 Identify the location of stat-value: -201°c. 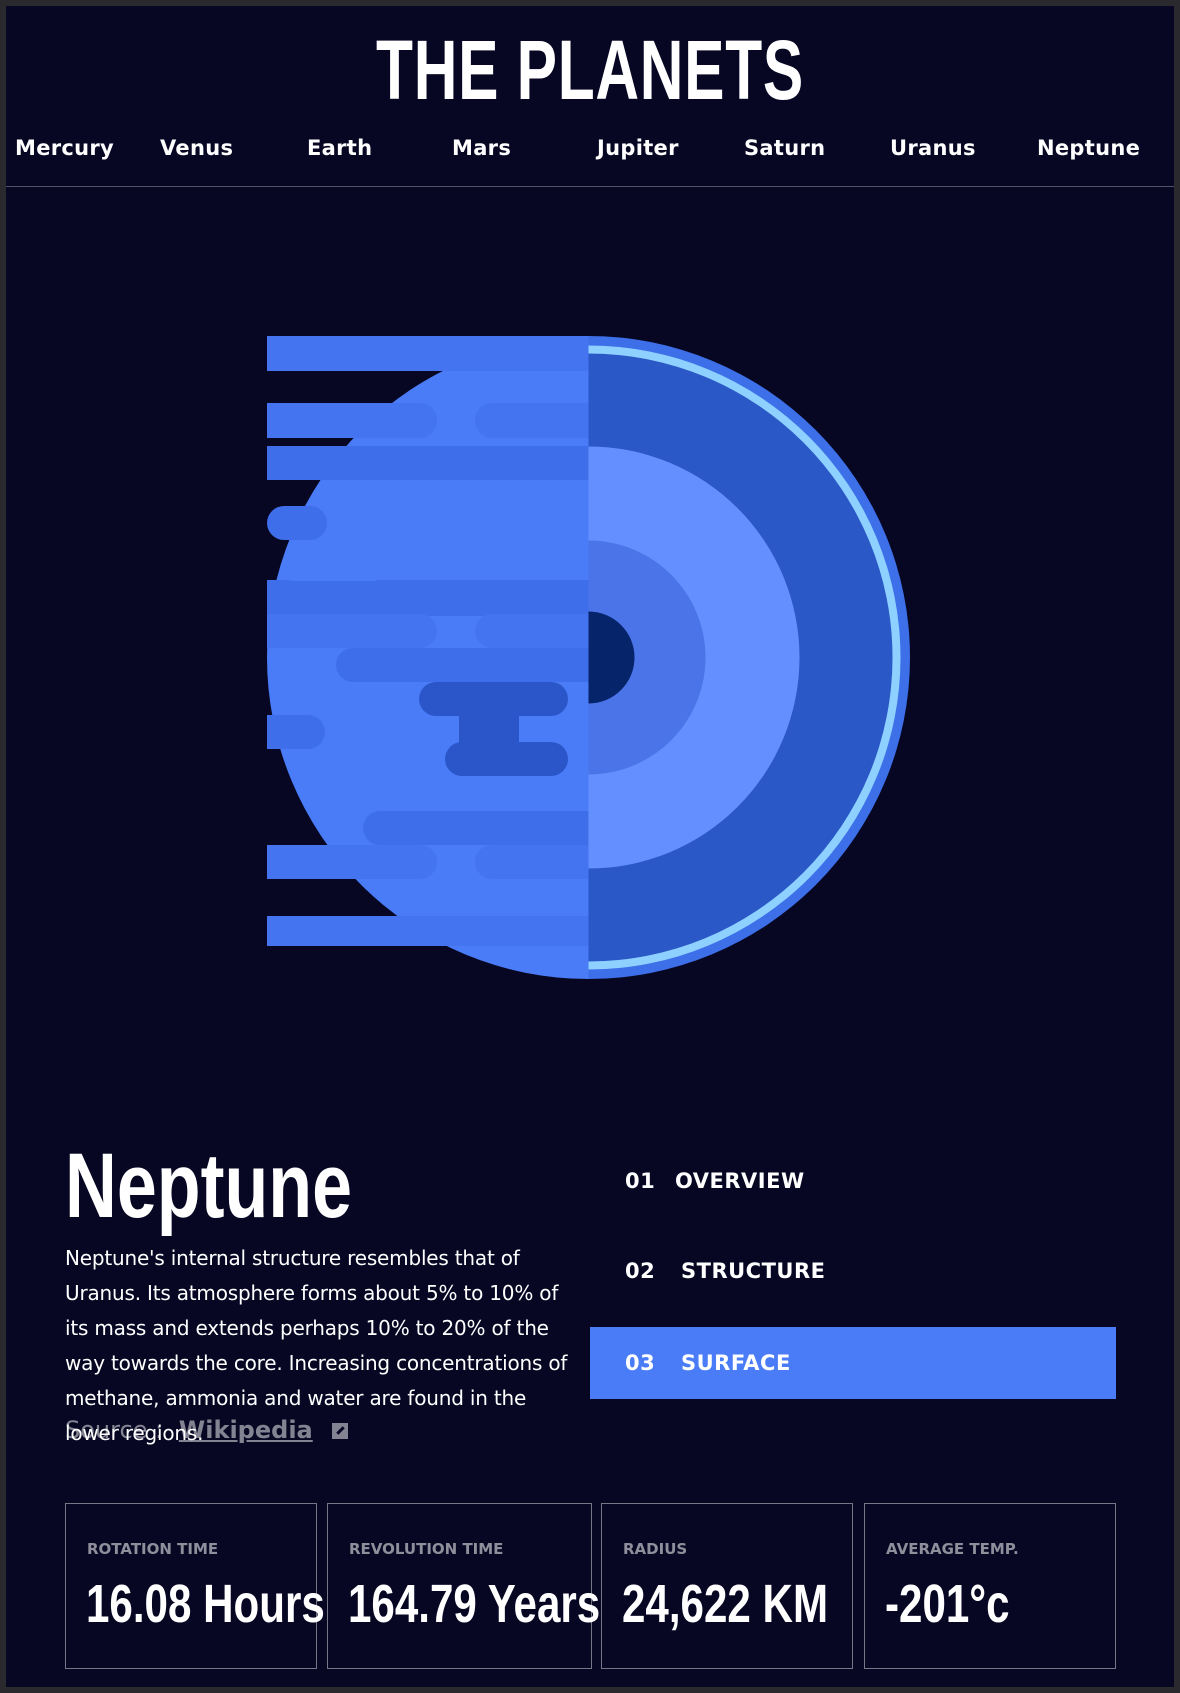
(947, 1604).